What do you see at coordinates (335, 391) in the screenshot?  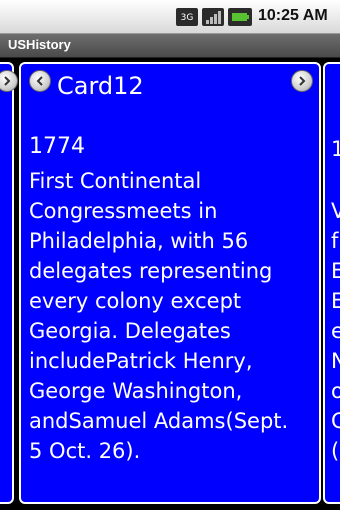 I see `next-card-text: o` at bounding box center [335, 391].